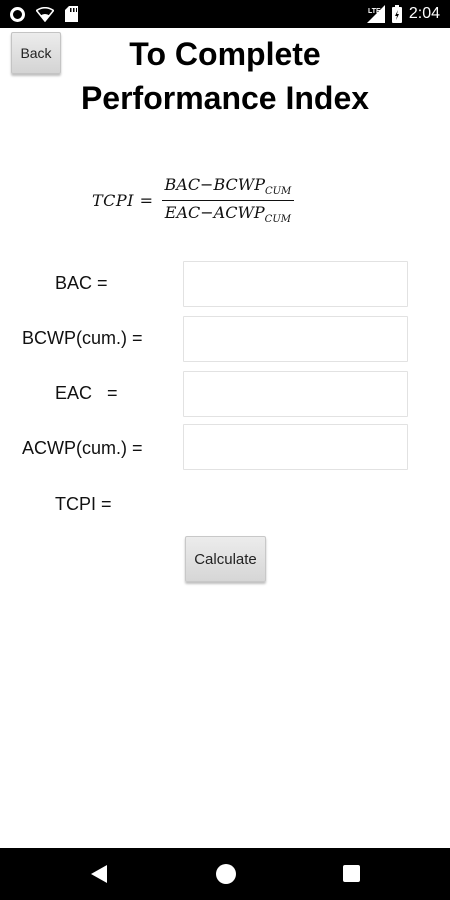 The width and height of the screenshot is (450, 900). I want to click on formula-numerator-text: BAC−BCWP, so click(214, 185).